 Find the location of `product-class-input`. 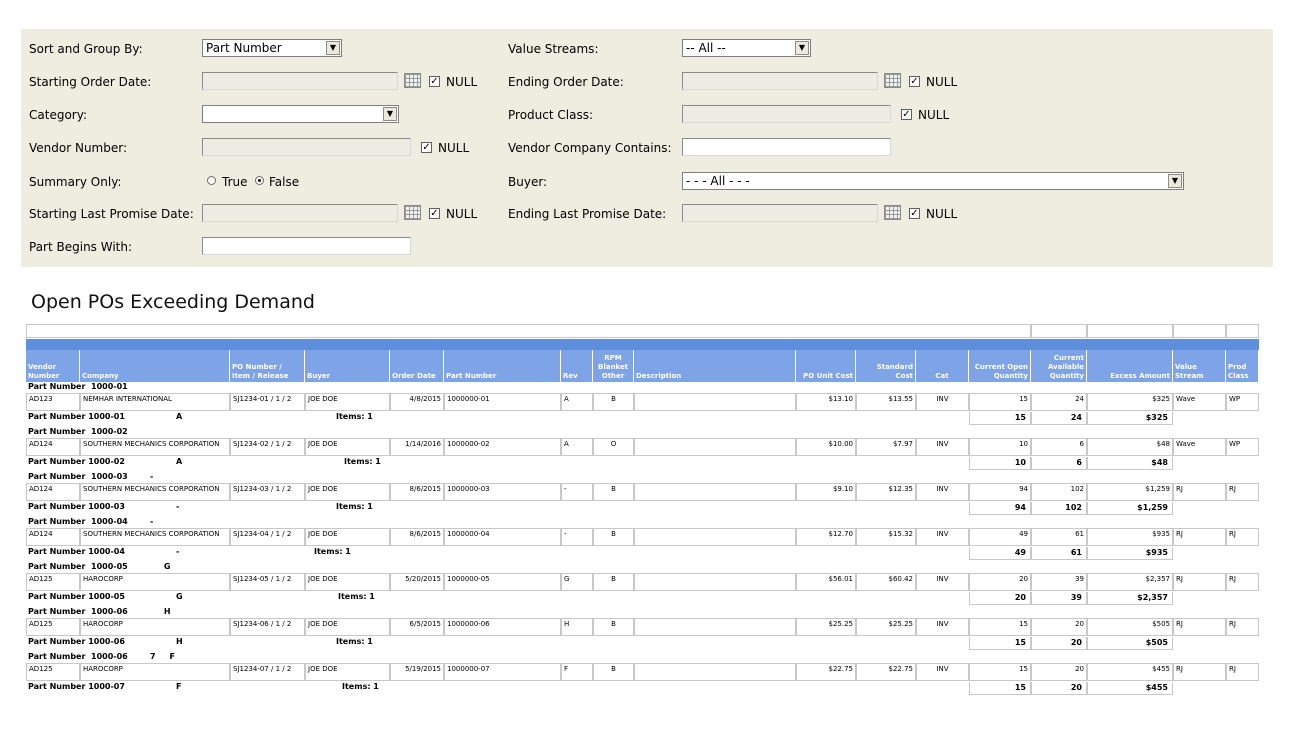

product-class-input is located at coordinates (786, 114).